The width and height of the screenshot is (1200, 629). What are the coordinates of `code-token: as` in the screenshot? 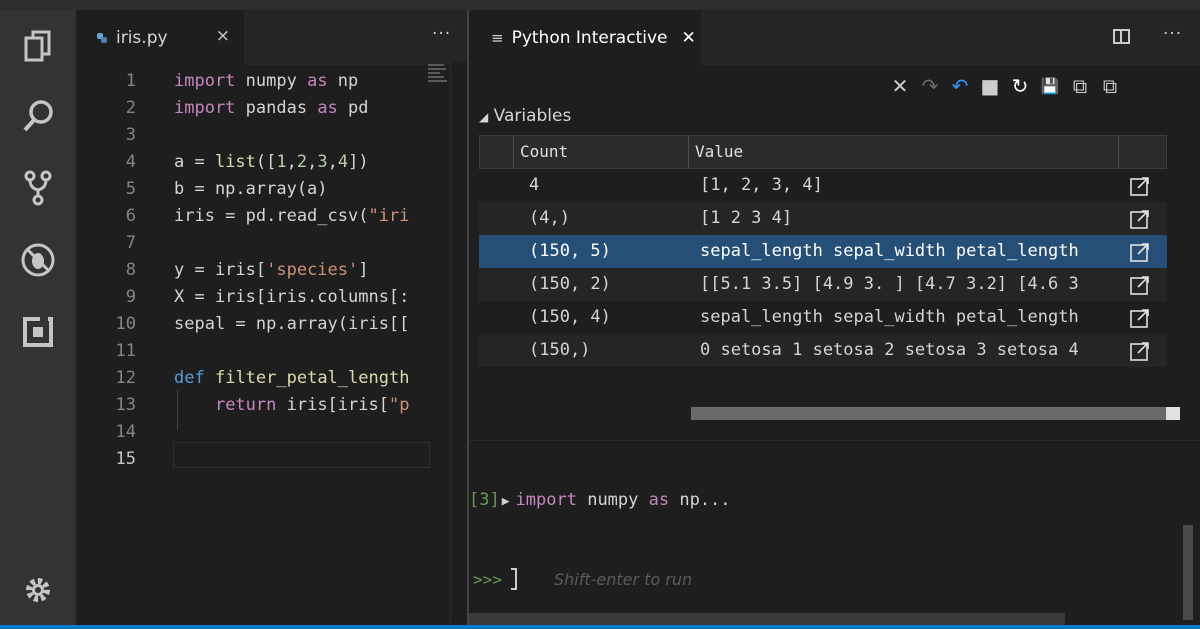 It's located at (317, 81).